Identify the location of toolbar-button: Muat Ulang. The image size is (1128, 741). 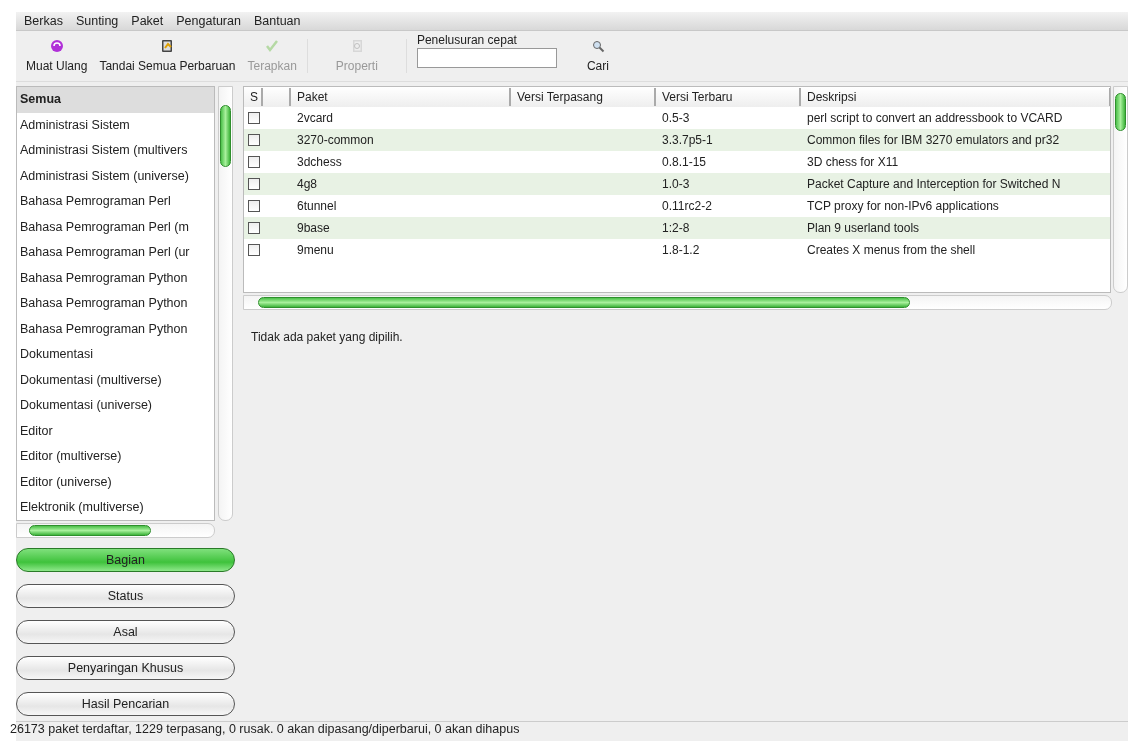
(57, 56).